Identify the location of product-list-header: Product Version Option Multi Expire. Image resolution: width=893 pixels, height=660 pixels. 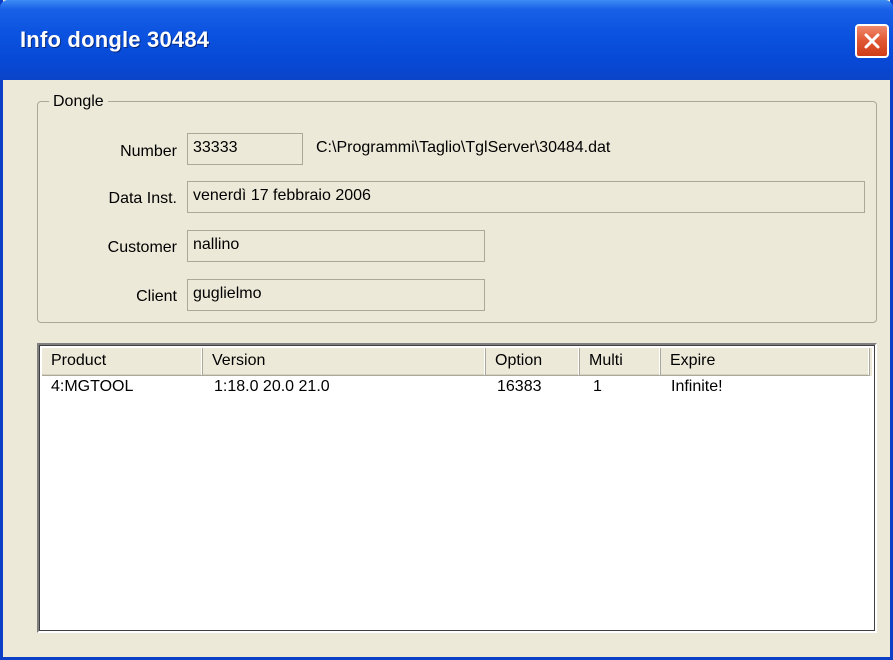
(457, 362).